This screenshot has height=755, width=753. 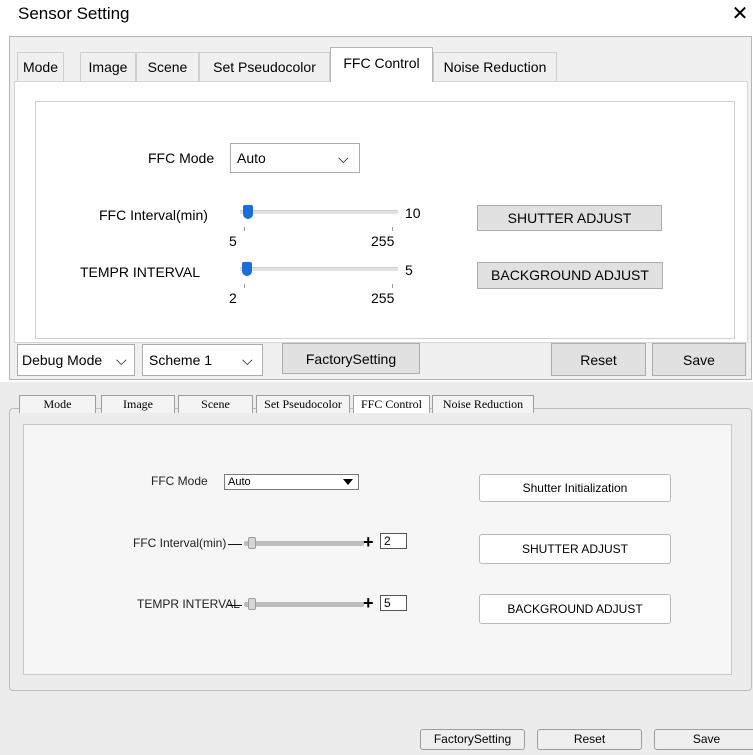 What do you see at coordinates (740, 13) in the screenshot?
I see `close-icon: ✕` at bounding box center [740, 13].